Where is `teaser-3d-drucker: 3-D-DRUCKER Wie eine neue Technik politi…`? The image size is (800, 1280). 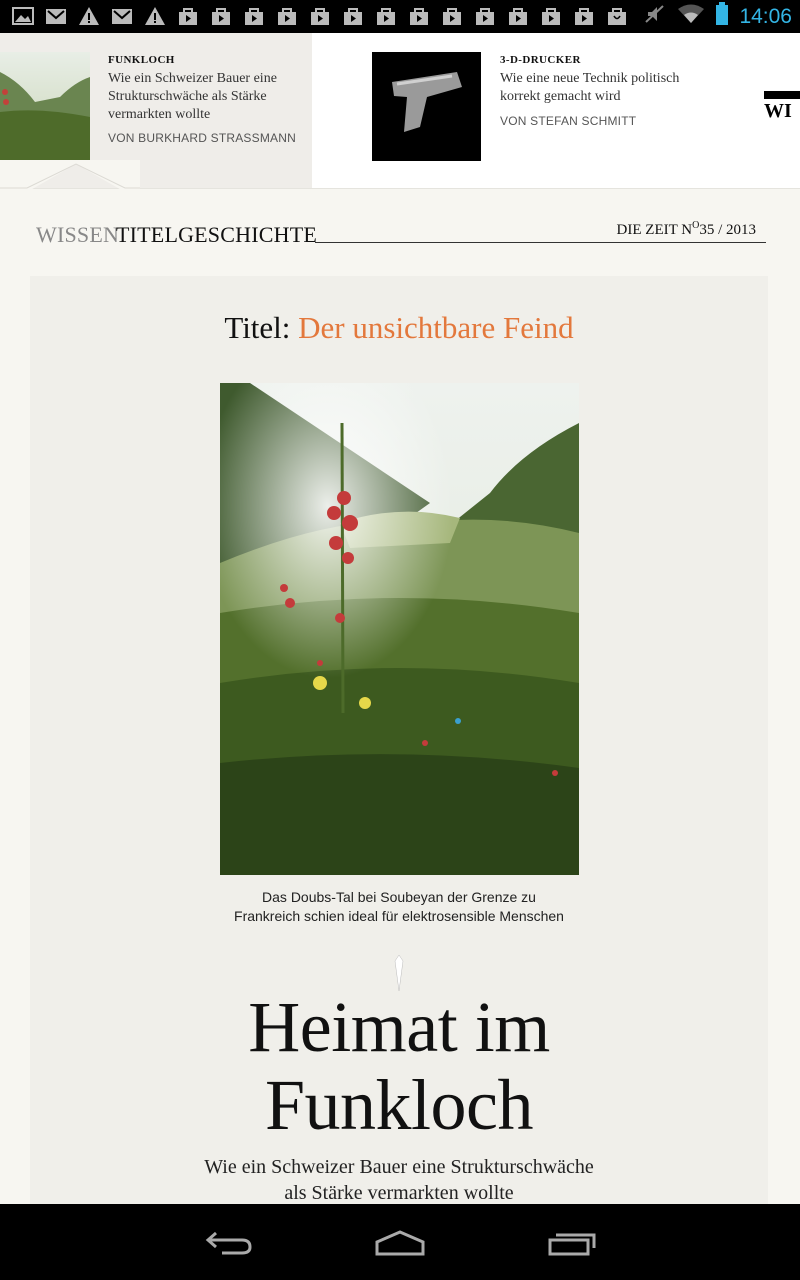 teaser-3d-drucker: 3-D-DRUCKER Wie eine neue Technik politi… is located at coordinates (517, 110).